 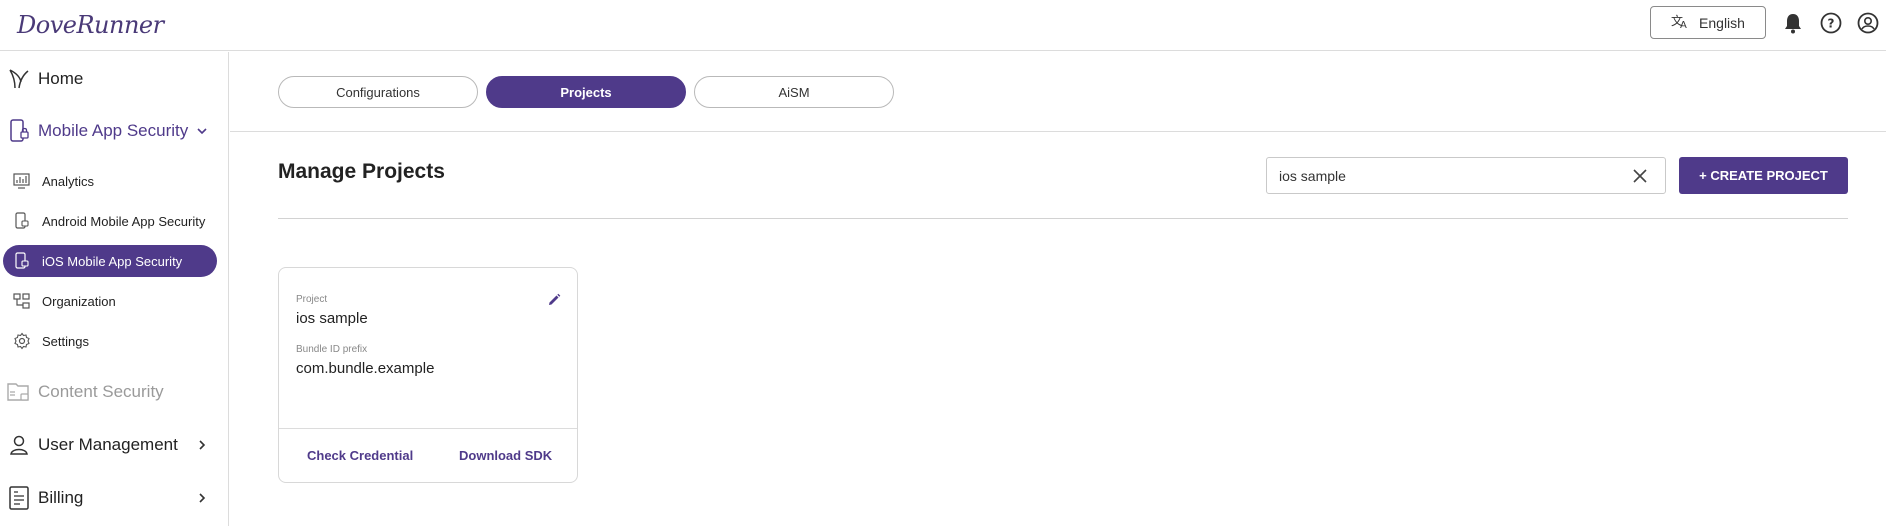 What do you see at coordinates (19, 445) in the screenshot?
I see `user-icon` at bounding box center [19, 445].